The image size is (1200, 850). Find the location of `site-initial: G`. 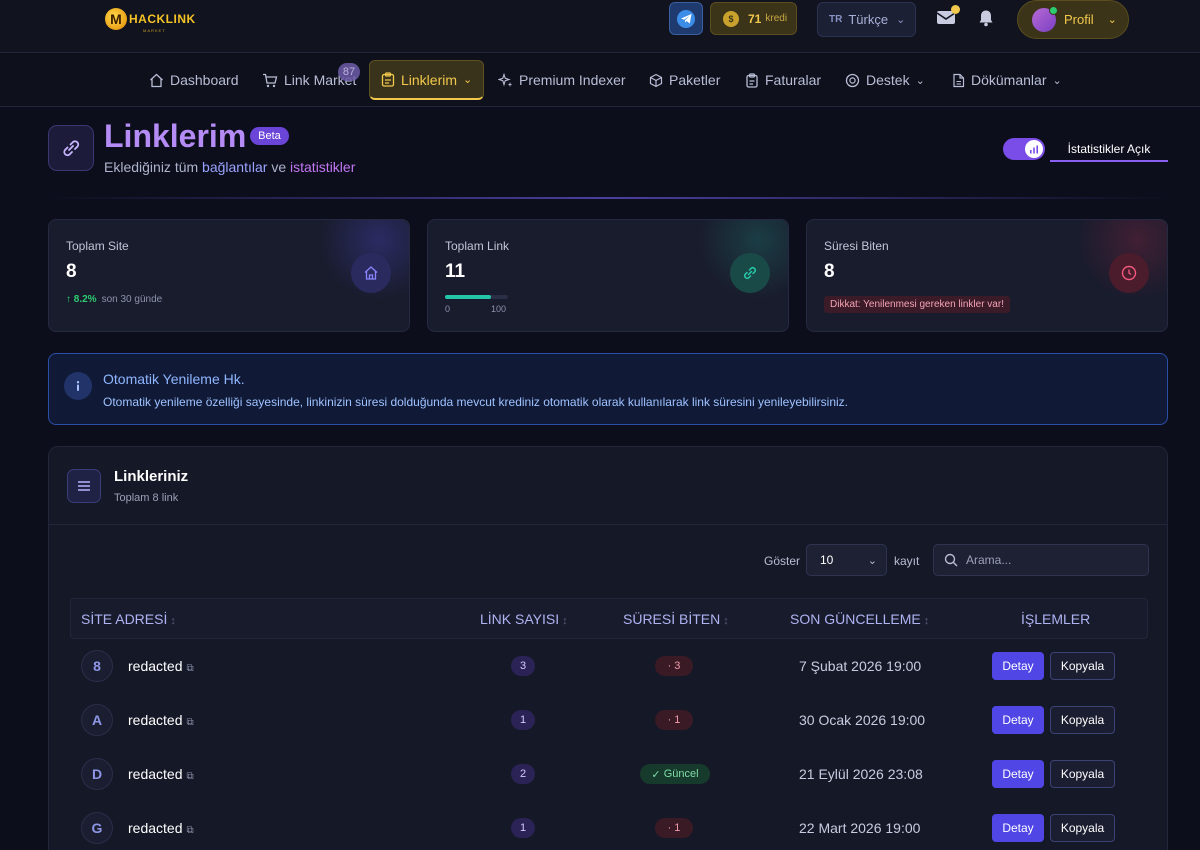

site-initial: G is located at coordinates (97, 828).